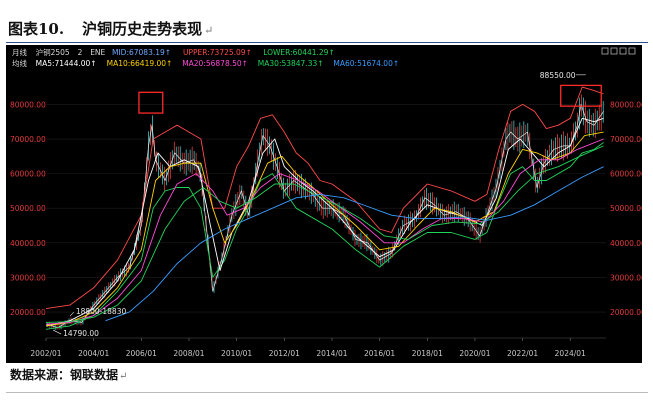  What do you see at coordinates (80, 52) in the screenshot?
I see `header-row1-item-2: 2` at bounding box center [80, 52].